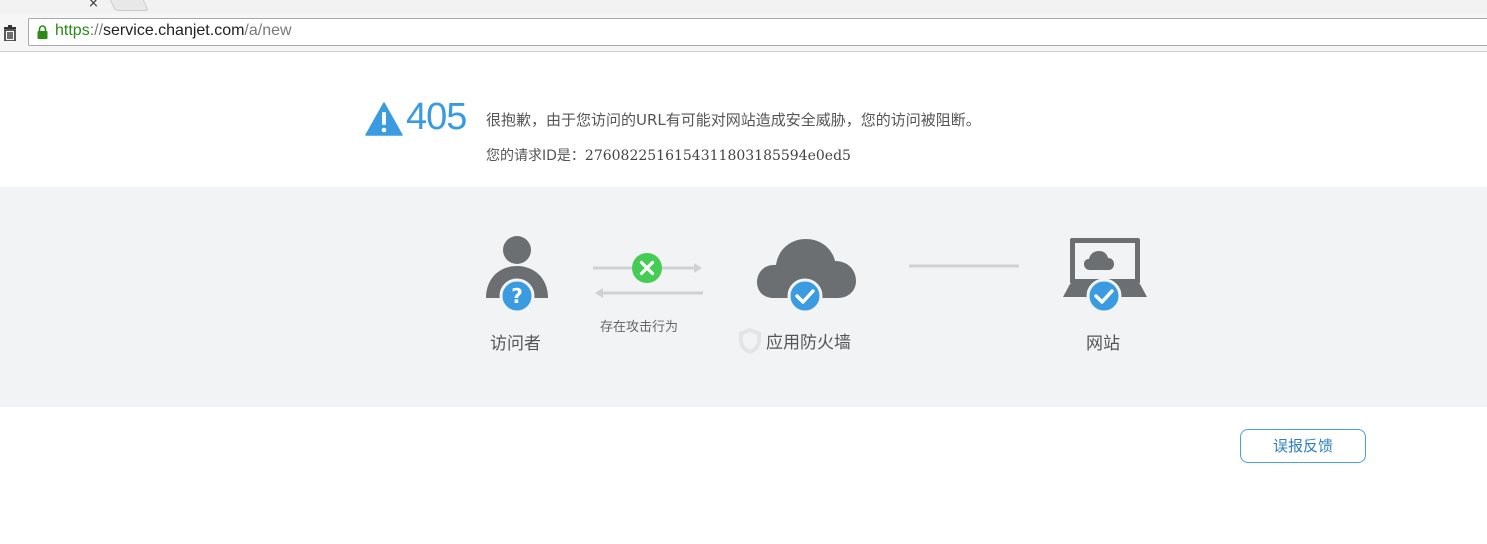 The height and width of the screenshot is (544, 1487). Describe the element at coordinates (750, 341) in the screenshot. I see `shield-icon` at that location.